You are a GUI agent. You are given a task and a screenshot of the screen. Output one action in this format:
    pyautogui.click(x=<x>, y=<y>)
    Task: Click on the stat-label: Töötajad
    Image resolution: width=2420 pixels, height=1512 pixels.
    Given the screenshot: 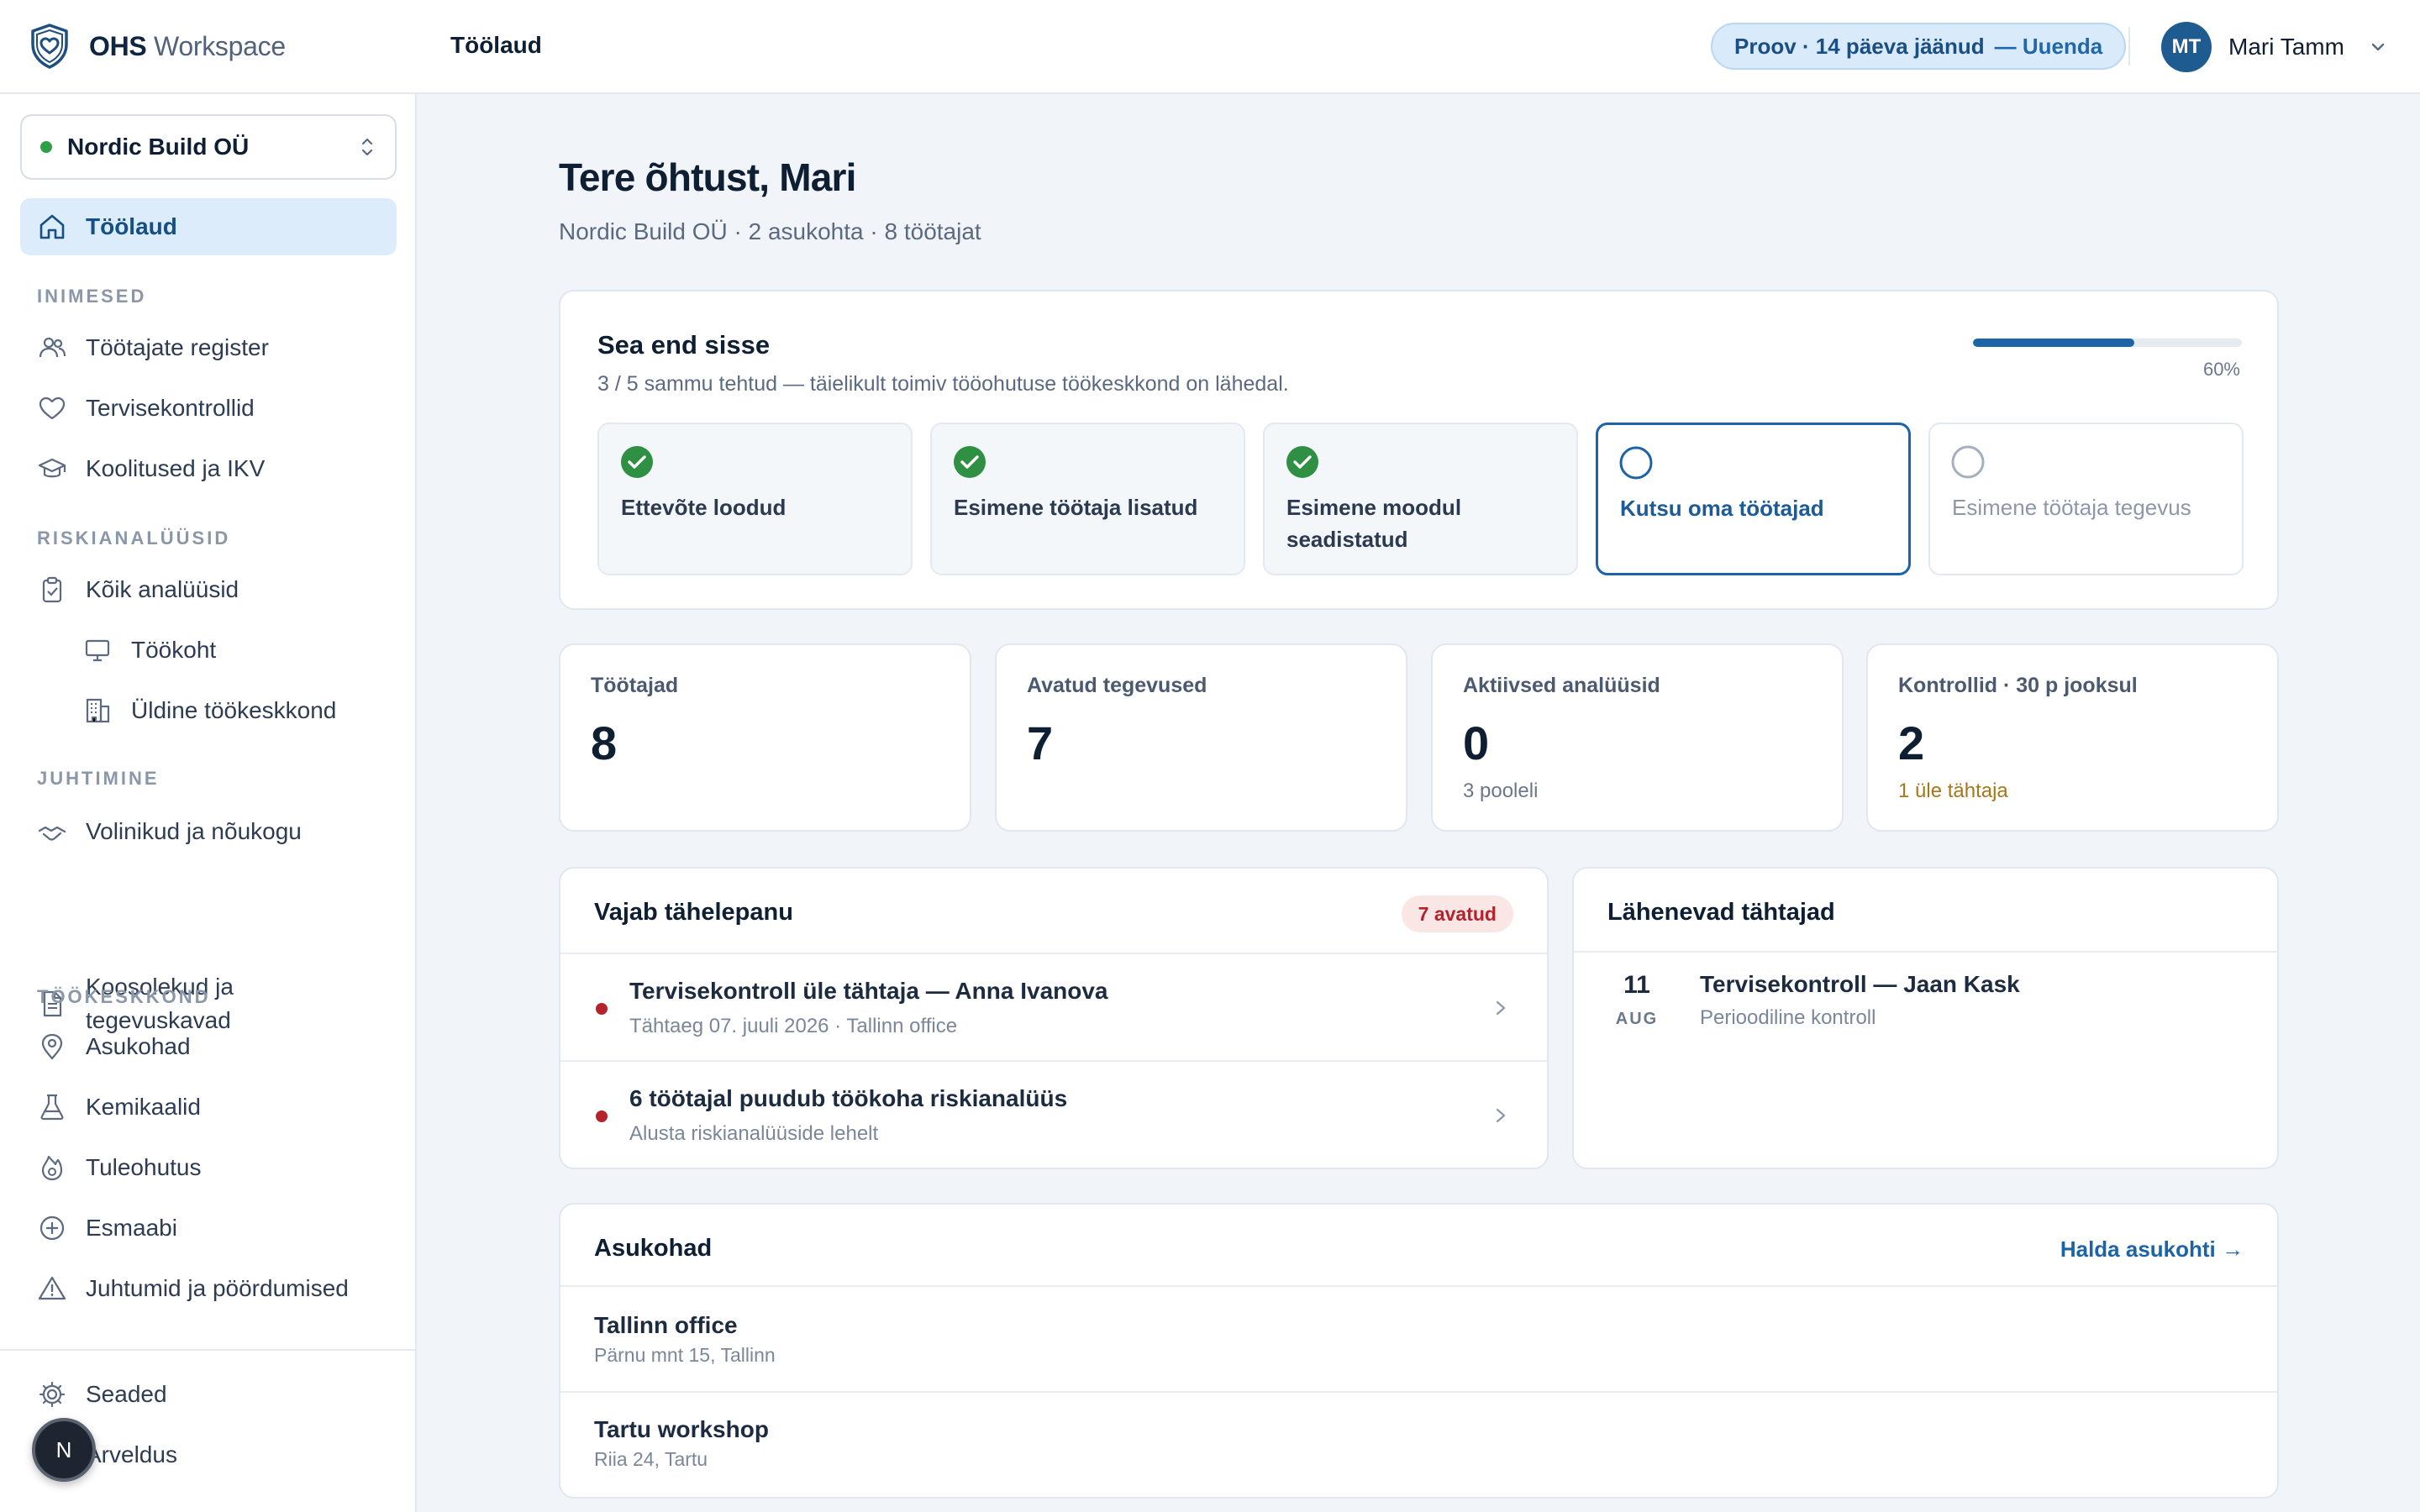 What is the action you would take?
    pyautogui.click(x=635, y=685)
    